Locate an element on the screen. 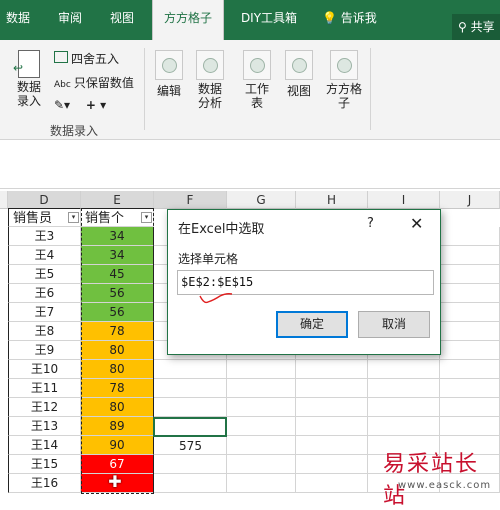  data-analysis-button: 数据分析 is located at coordinates (210, 80).